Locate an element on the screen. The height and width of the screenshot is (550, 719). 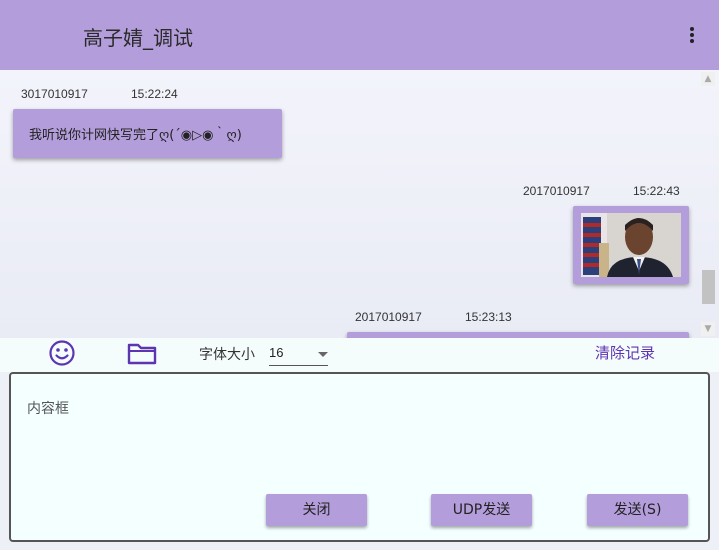
chevron-down-icon is located at coordinates (323, 354).